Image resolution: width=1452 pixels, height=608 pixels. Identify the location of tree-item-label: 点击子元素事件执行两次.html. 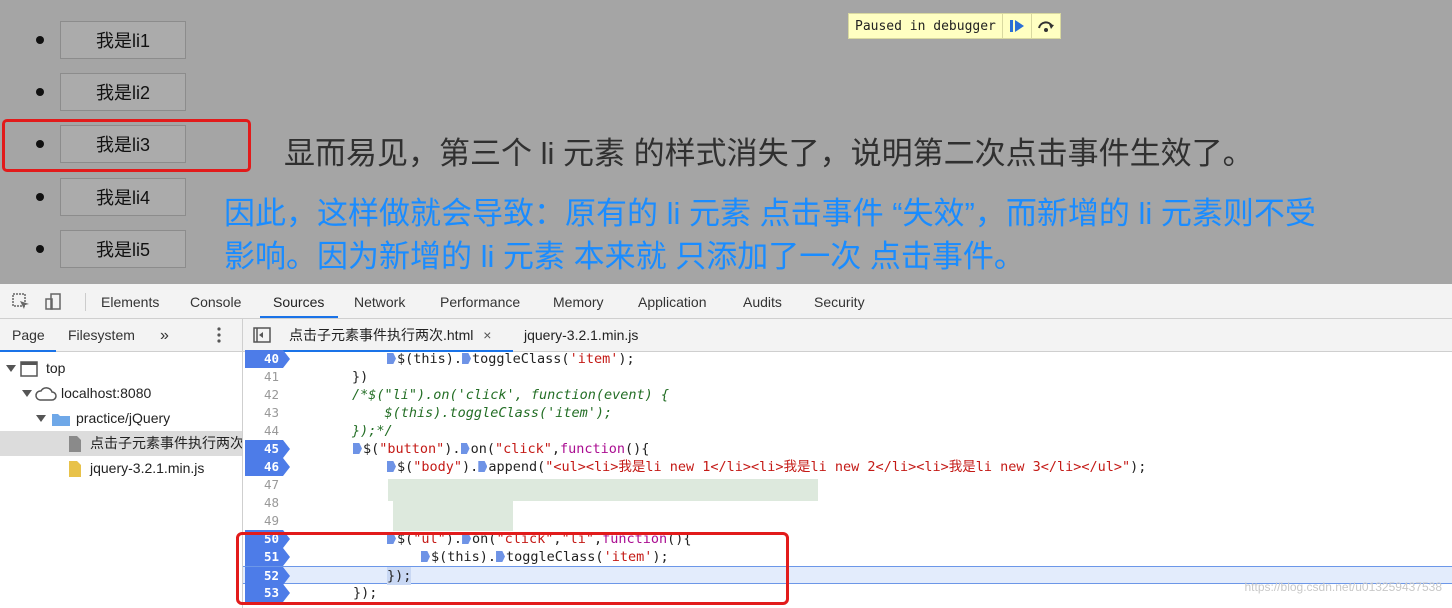
(166, 443).